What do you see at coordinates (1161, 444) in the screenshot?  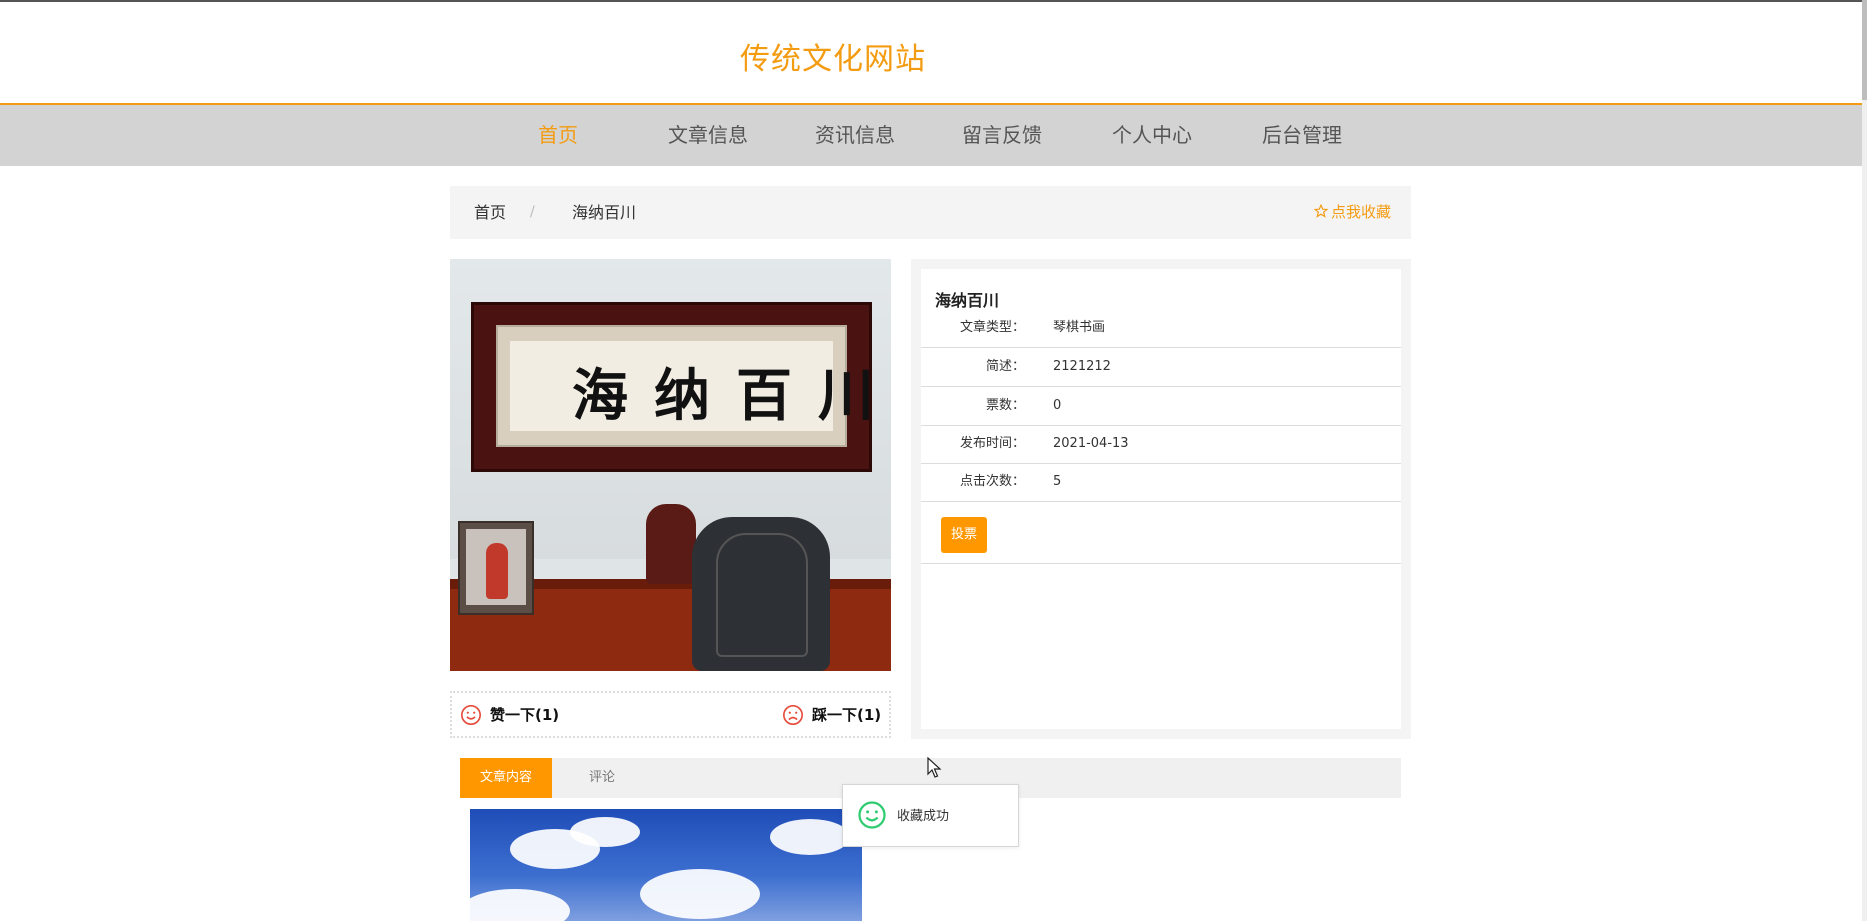 I see `info-row-publish-date: 发布时间： 2021-04-13` at bounding box center [1161, 444].